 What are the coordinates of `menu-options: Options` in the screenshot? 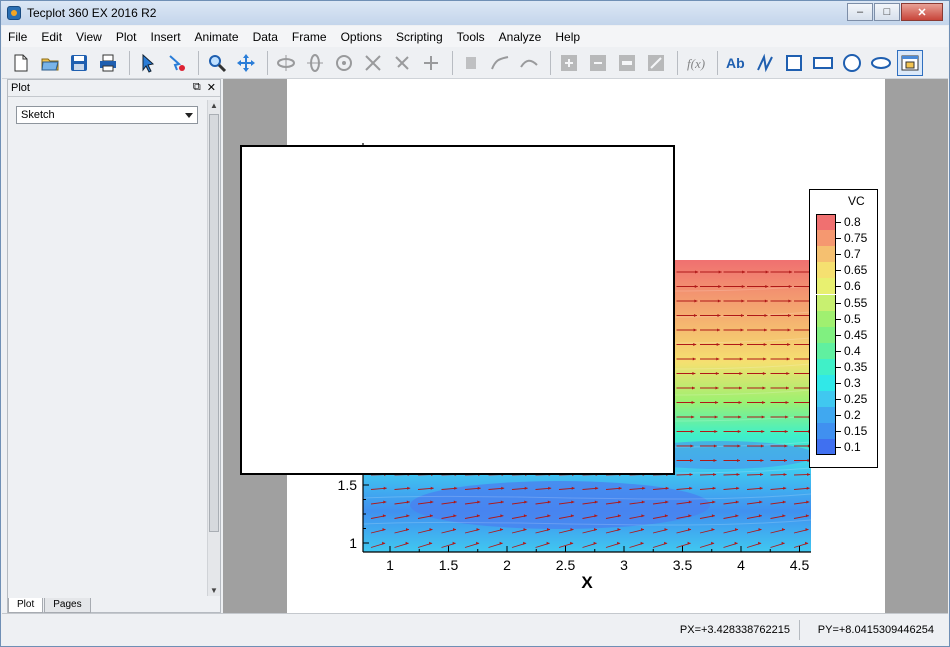 It's located at (361, 37).